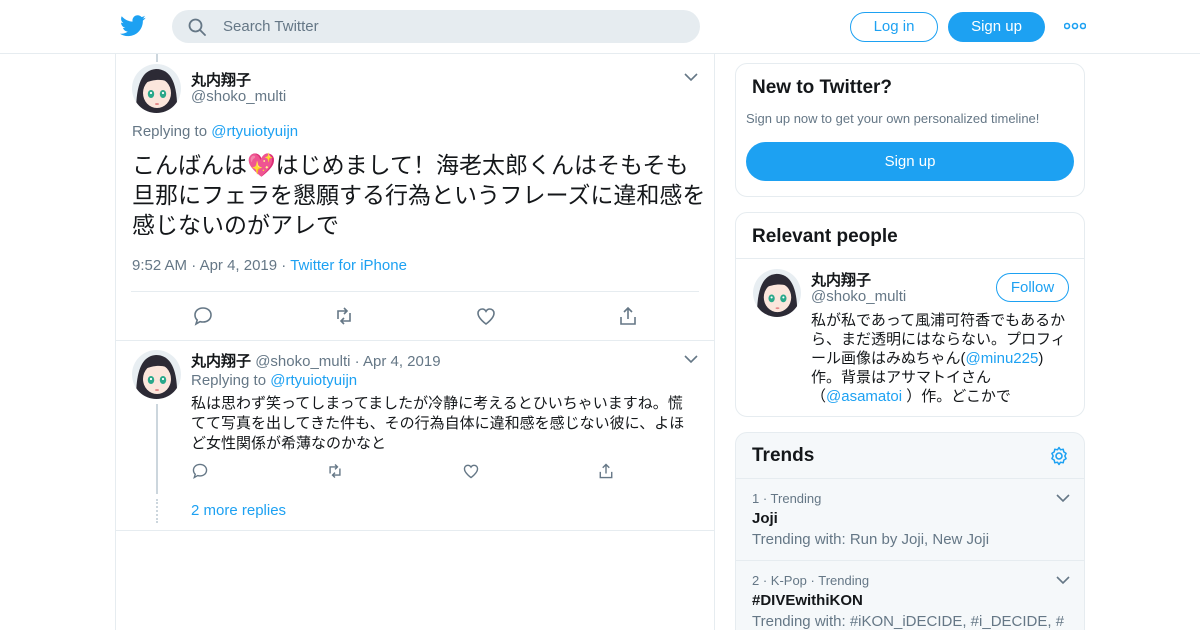 This screenshot has height=630, width=1200. What do you see at coordinates (157, 511) in the screenshot?
I see `thread-dots` at bounding box center [157, 511].